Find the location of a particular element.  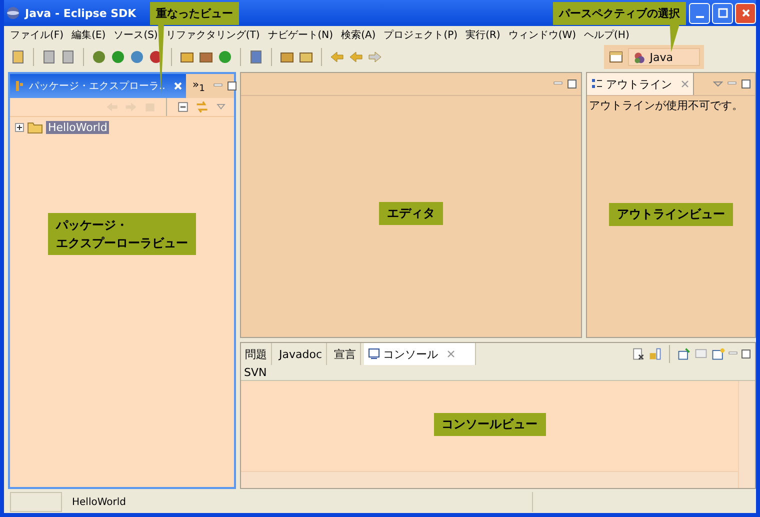

window-title: Java - Eclipse SDK is located at coordinates (80, 13).